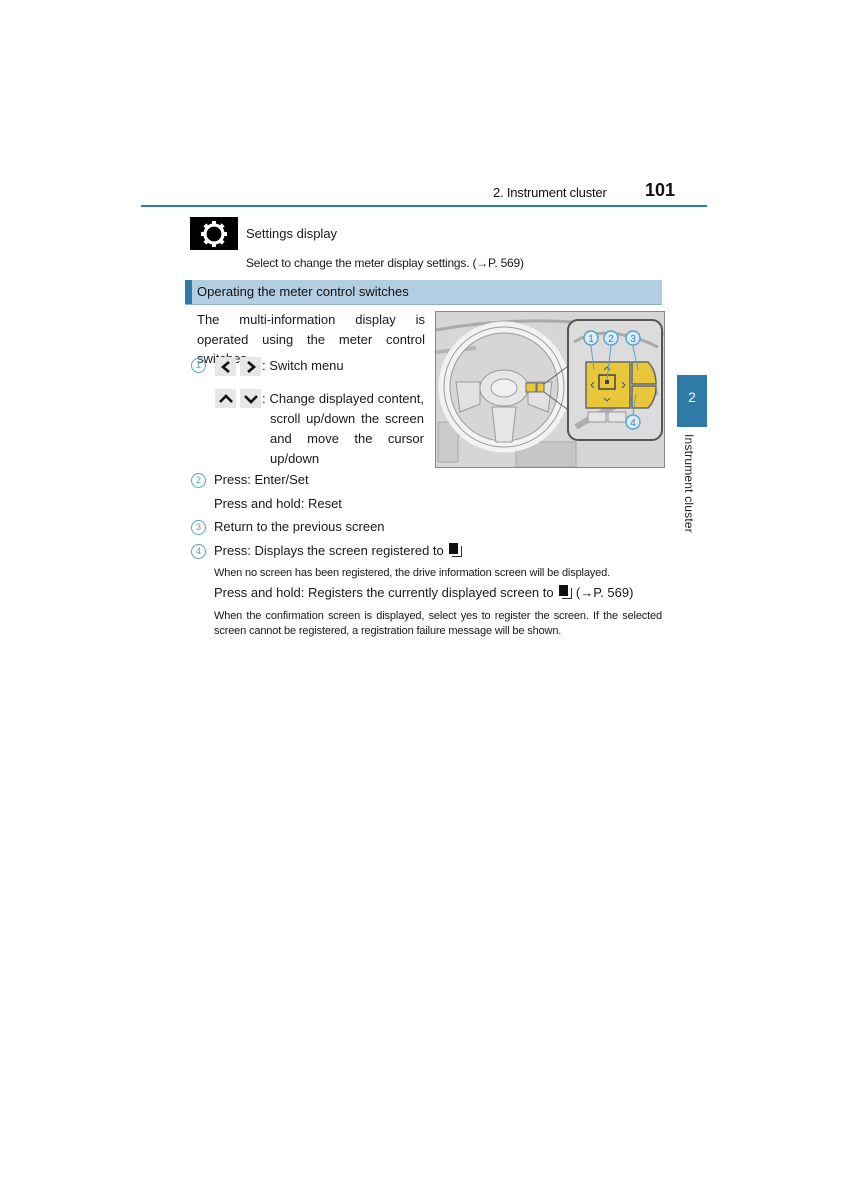  Describe the element at coordinates (692, 401) in the screenshot. I see `chapter-tab: 2` at that location.